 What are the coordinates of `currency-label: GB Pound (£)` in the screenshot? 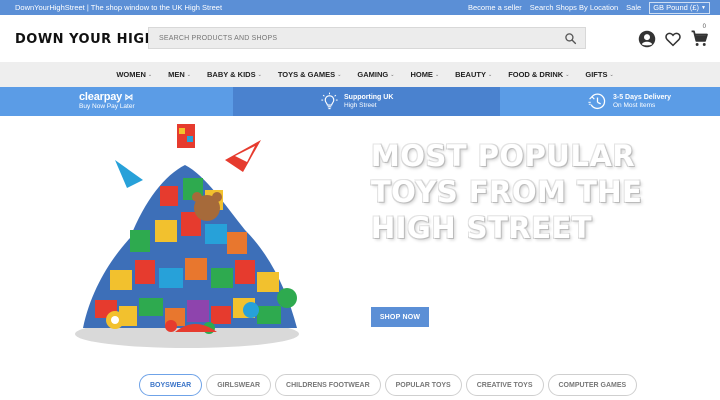 It's located at (676, 7).